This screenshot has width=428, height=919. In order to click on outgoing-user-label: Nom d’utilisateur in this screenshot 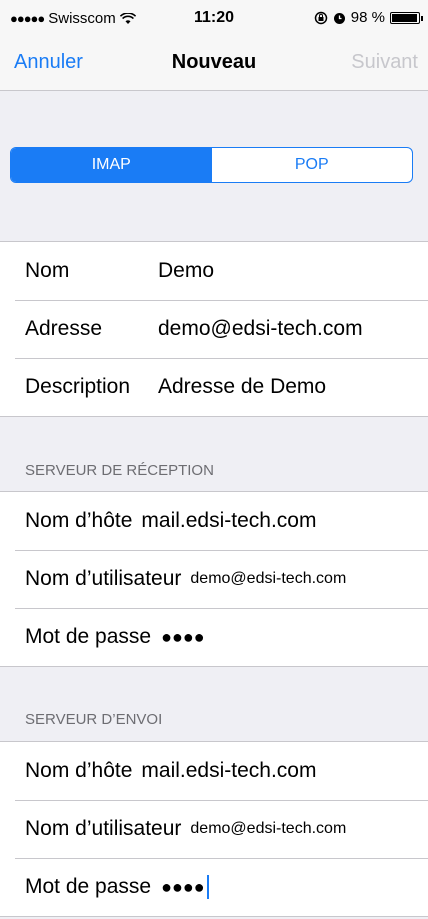, I will do `click(103, 828)`.